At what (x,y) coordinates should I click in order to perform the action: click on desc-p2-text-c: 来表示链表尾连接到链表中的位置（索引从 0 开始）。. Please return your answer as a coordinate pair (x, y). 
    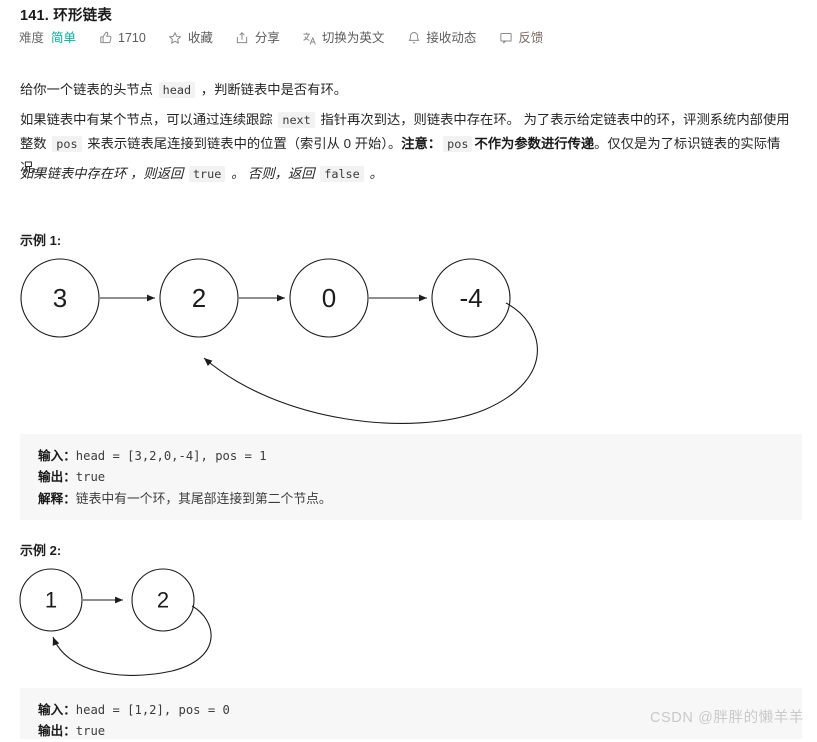
    Looking at the image, I should click on (242, 143).